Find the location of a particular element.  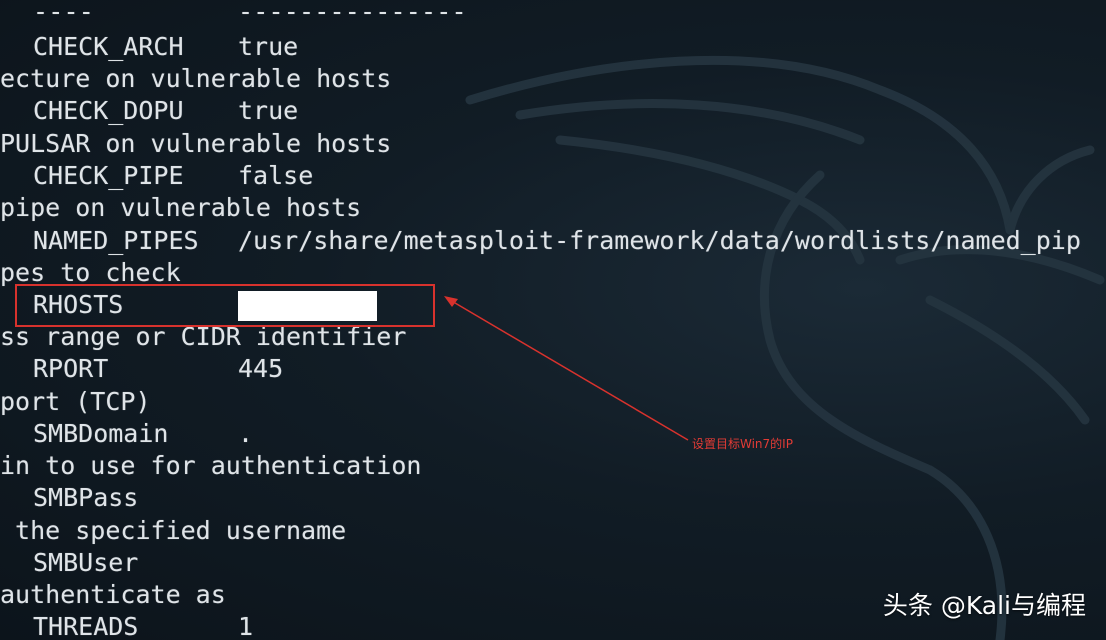

option-value-check-arch: true is located at coordinates (268, 46).